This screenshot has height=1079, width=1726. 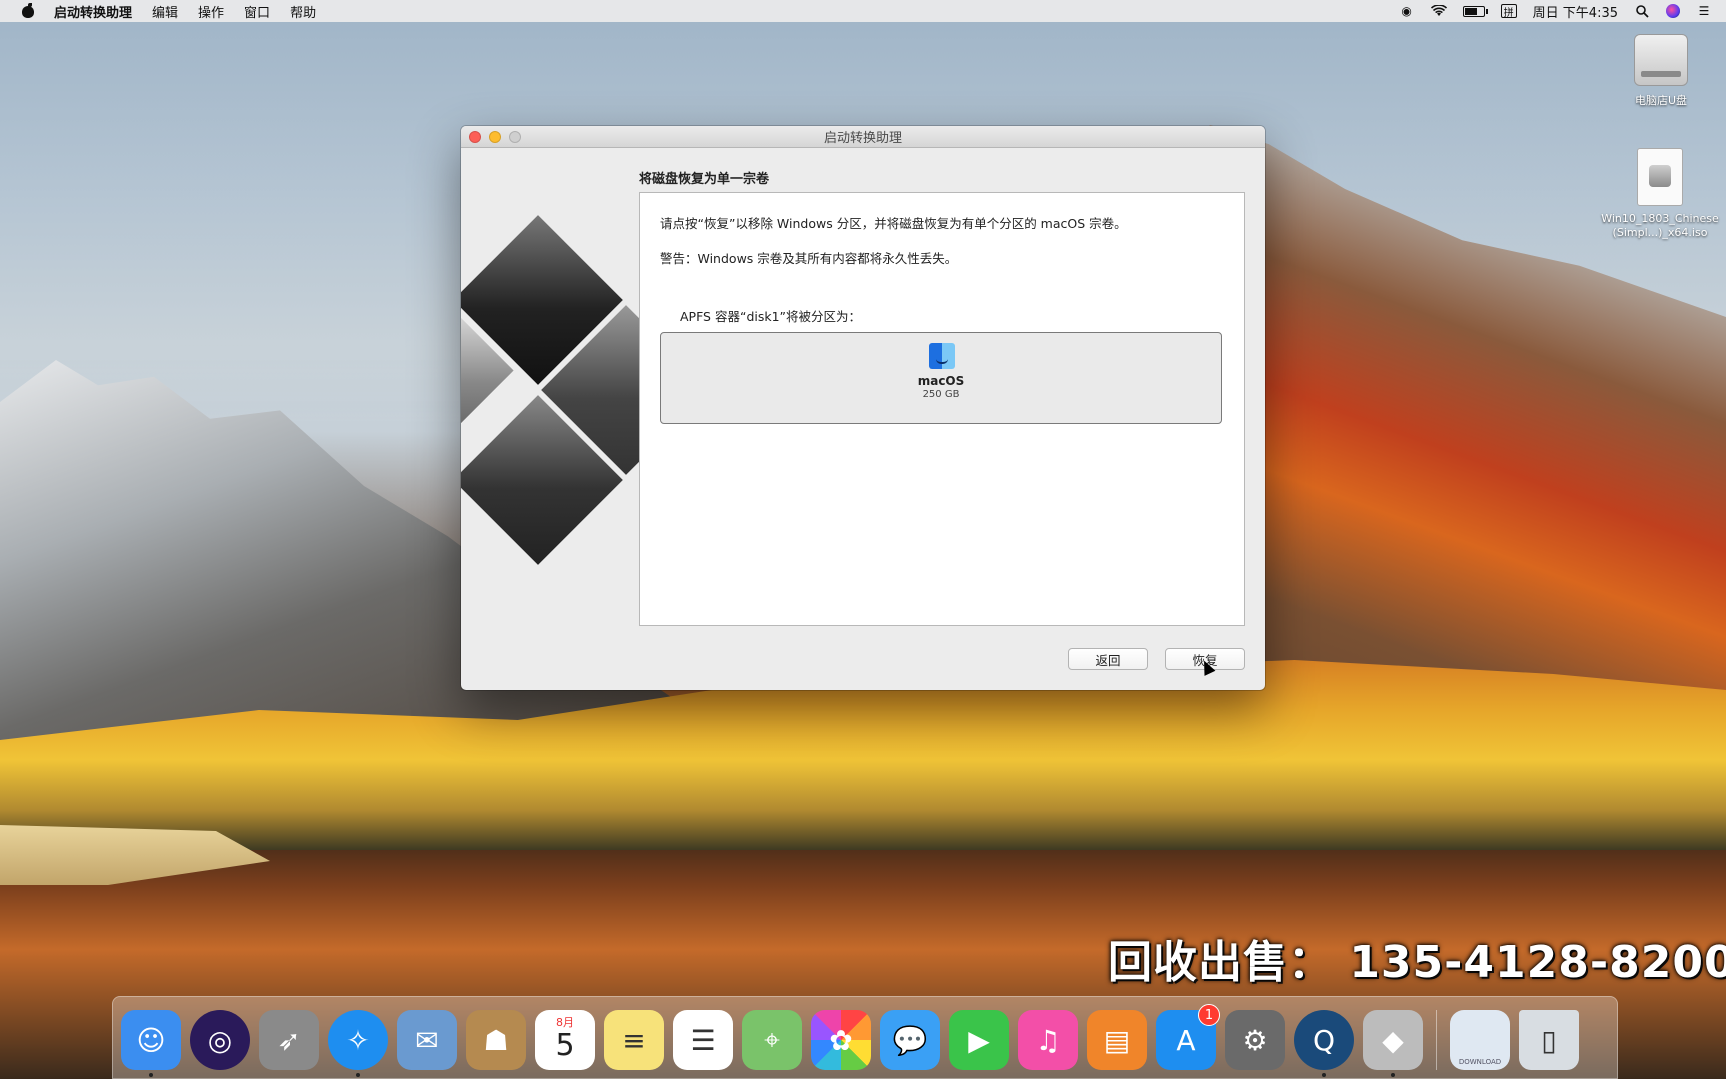 I want to click on window-controls, so click(x=495, y=137).